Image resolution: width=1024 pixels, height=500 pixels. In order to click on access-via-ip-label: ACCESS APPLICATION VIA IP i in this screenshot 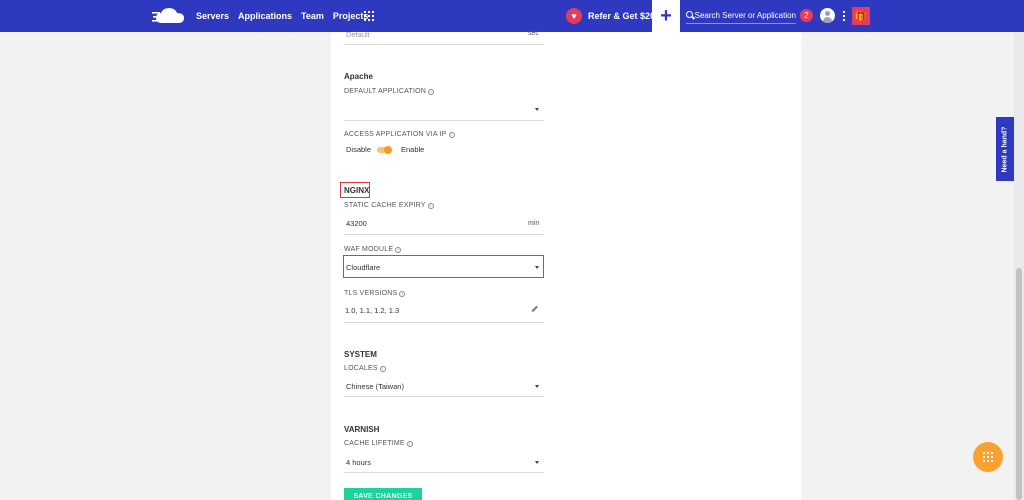, I will do `click(399, 134)`.